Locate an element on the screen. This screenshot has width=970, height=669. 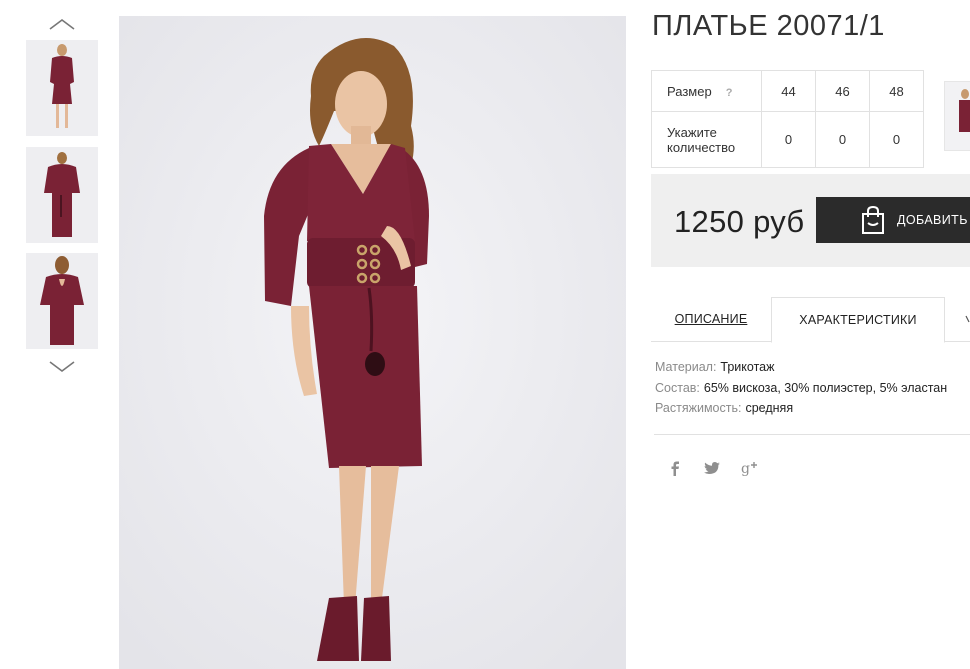
tab-more is located at coordinates (965, 319).